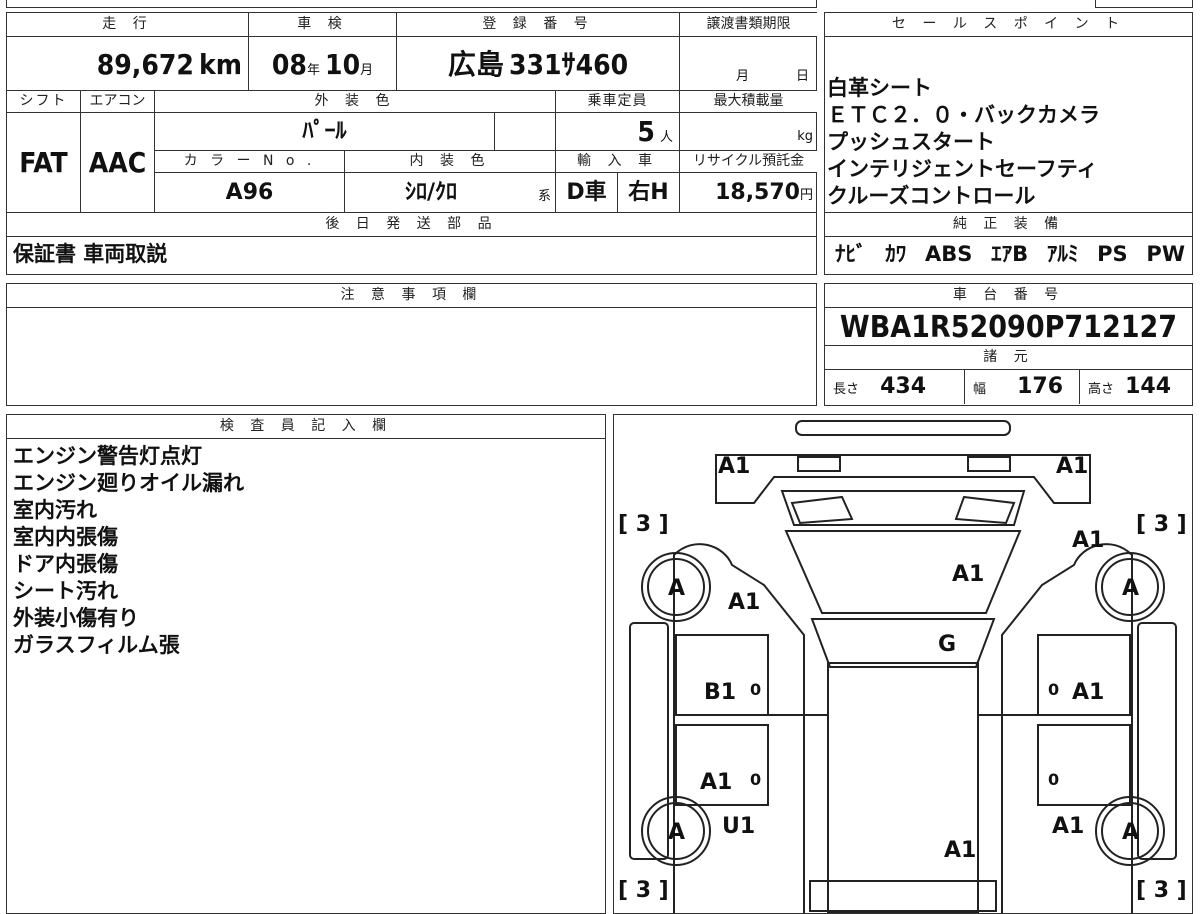 This screenshot has height=914, width=1200. I want to click on import-type-cell: D車, so click(587, 192).